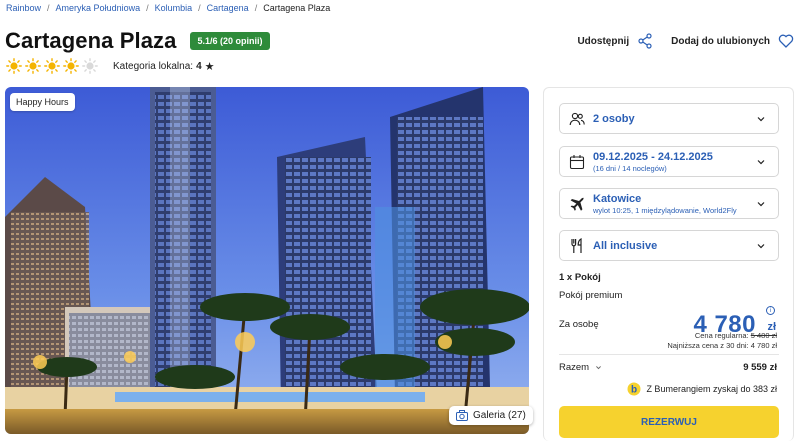 The height and width of the screenshot is (441, 800). What do you see at coordinates (721, 335) in the screenshot?
I see `regular-price-label: Cena regularna:` at bounding box center [721, 335].